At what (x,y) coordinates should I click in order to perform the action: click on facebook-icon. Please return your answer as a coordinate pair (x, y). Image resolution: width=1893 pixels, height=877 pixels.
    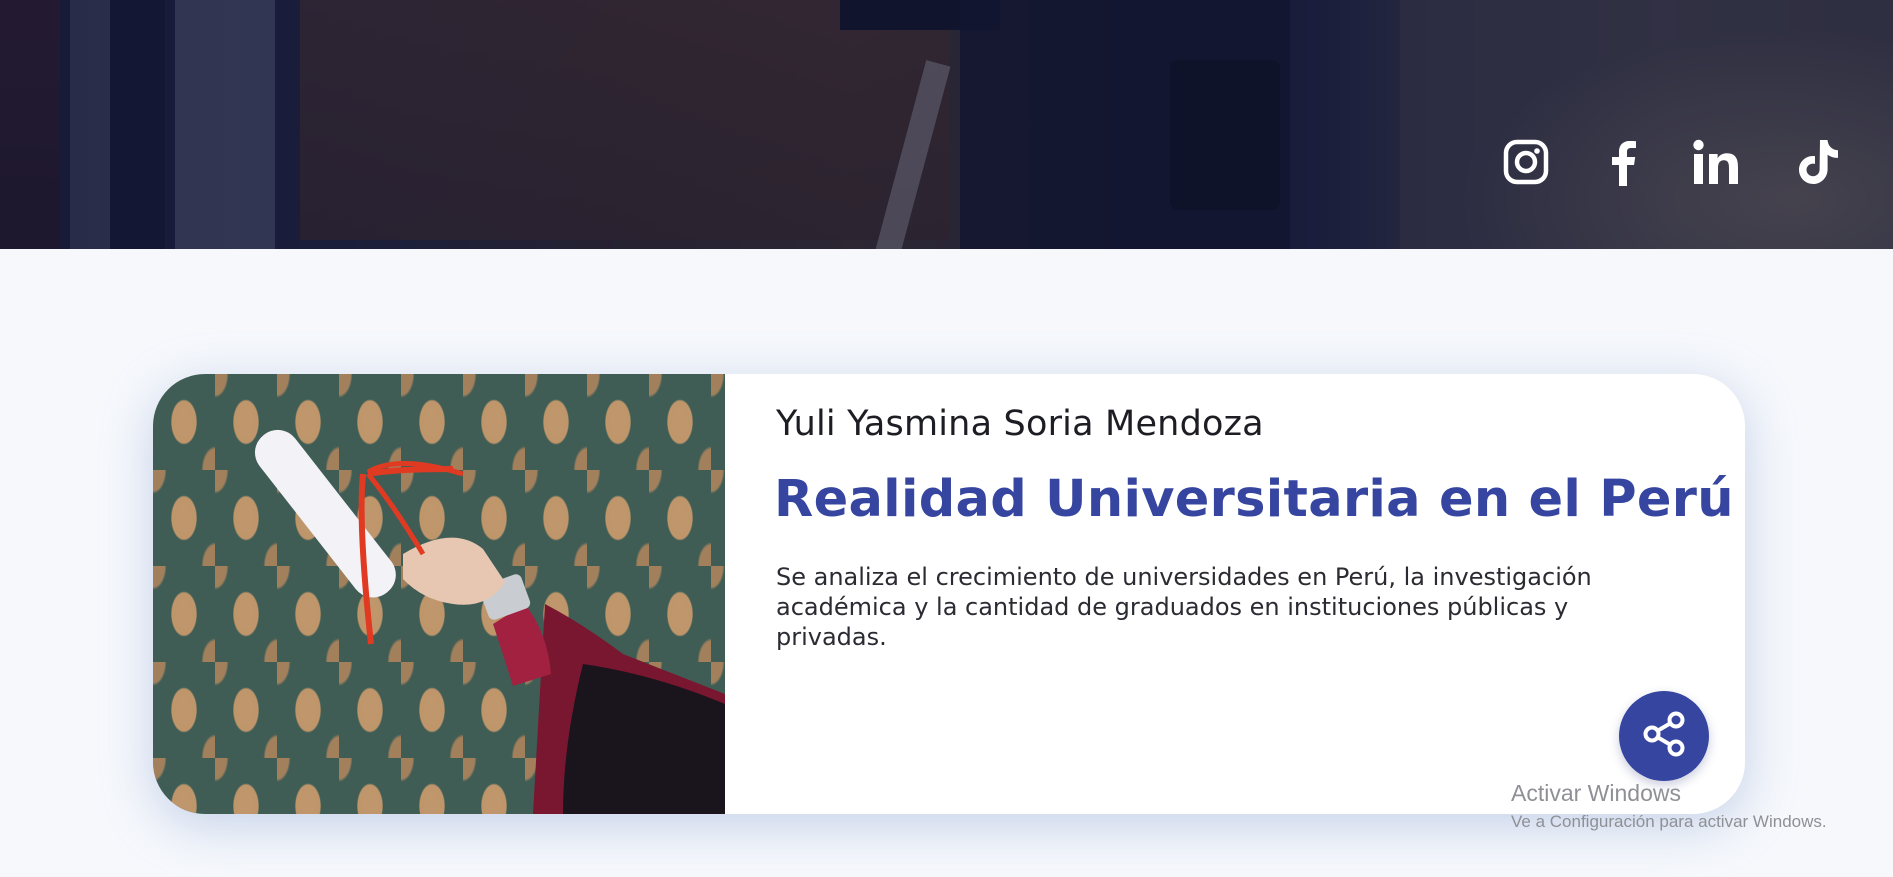
    Looking at the image, I should click on (1623, 162).